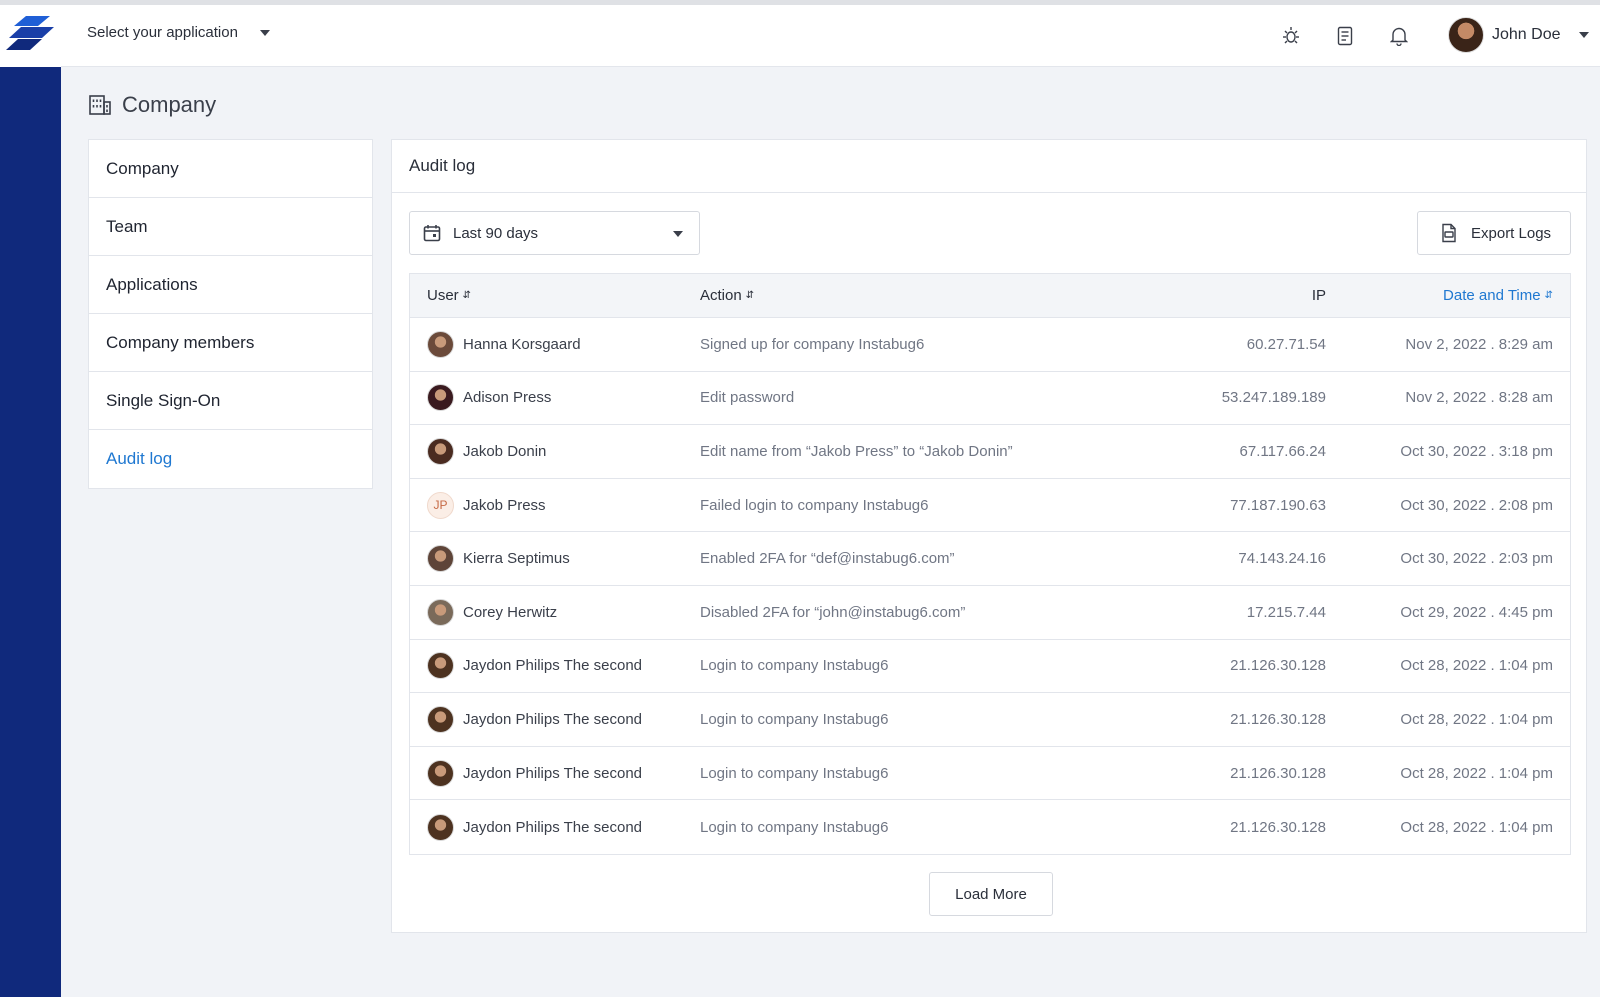 The height and width of the screenshot is (997, 1600). What do you see at coordinates (1286, 344) in the screenshot?
I see `cell-ip: 60.27.71.54` at bounding box center [1286, 344].